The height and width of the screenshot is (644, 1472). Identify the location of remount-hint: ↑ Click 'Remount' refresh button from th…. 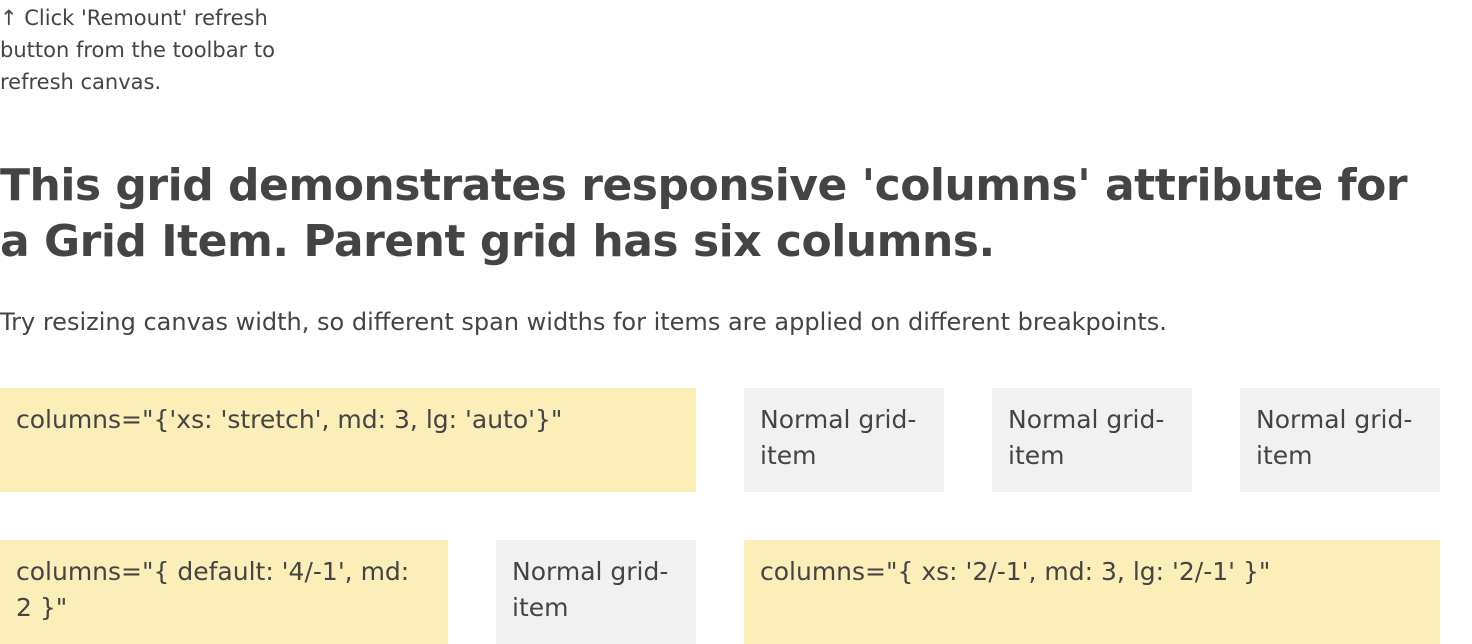
(137, 50).